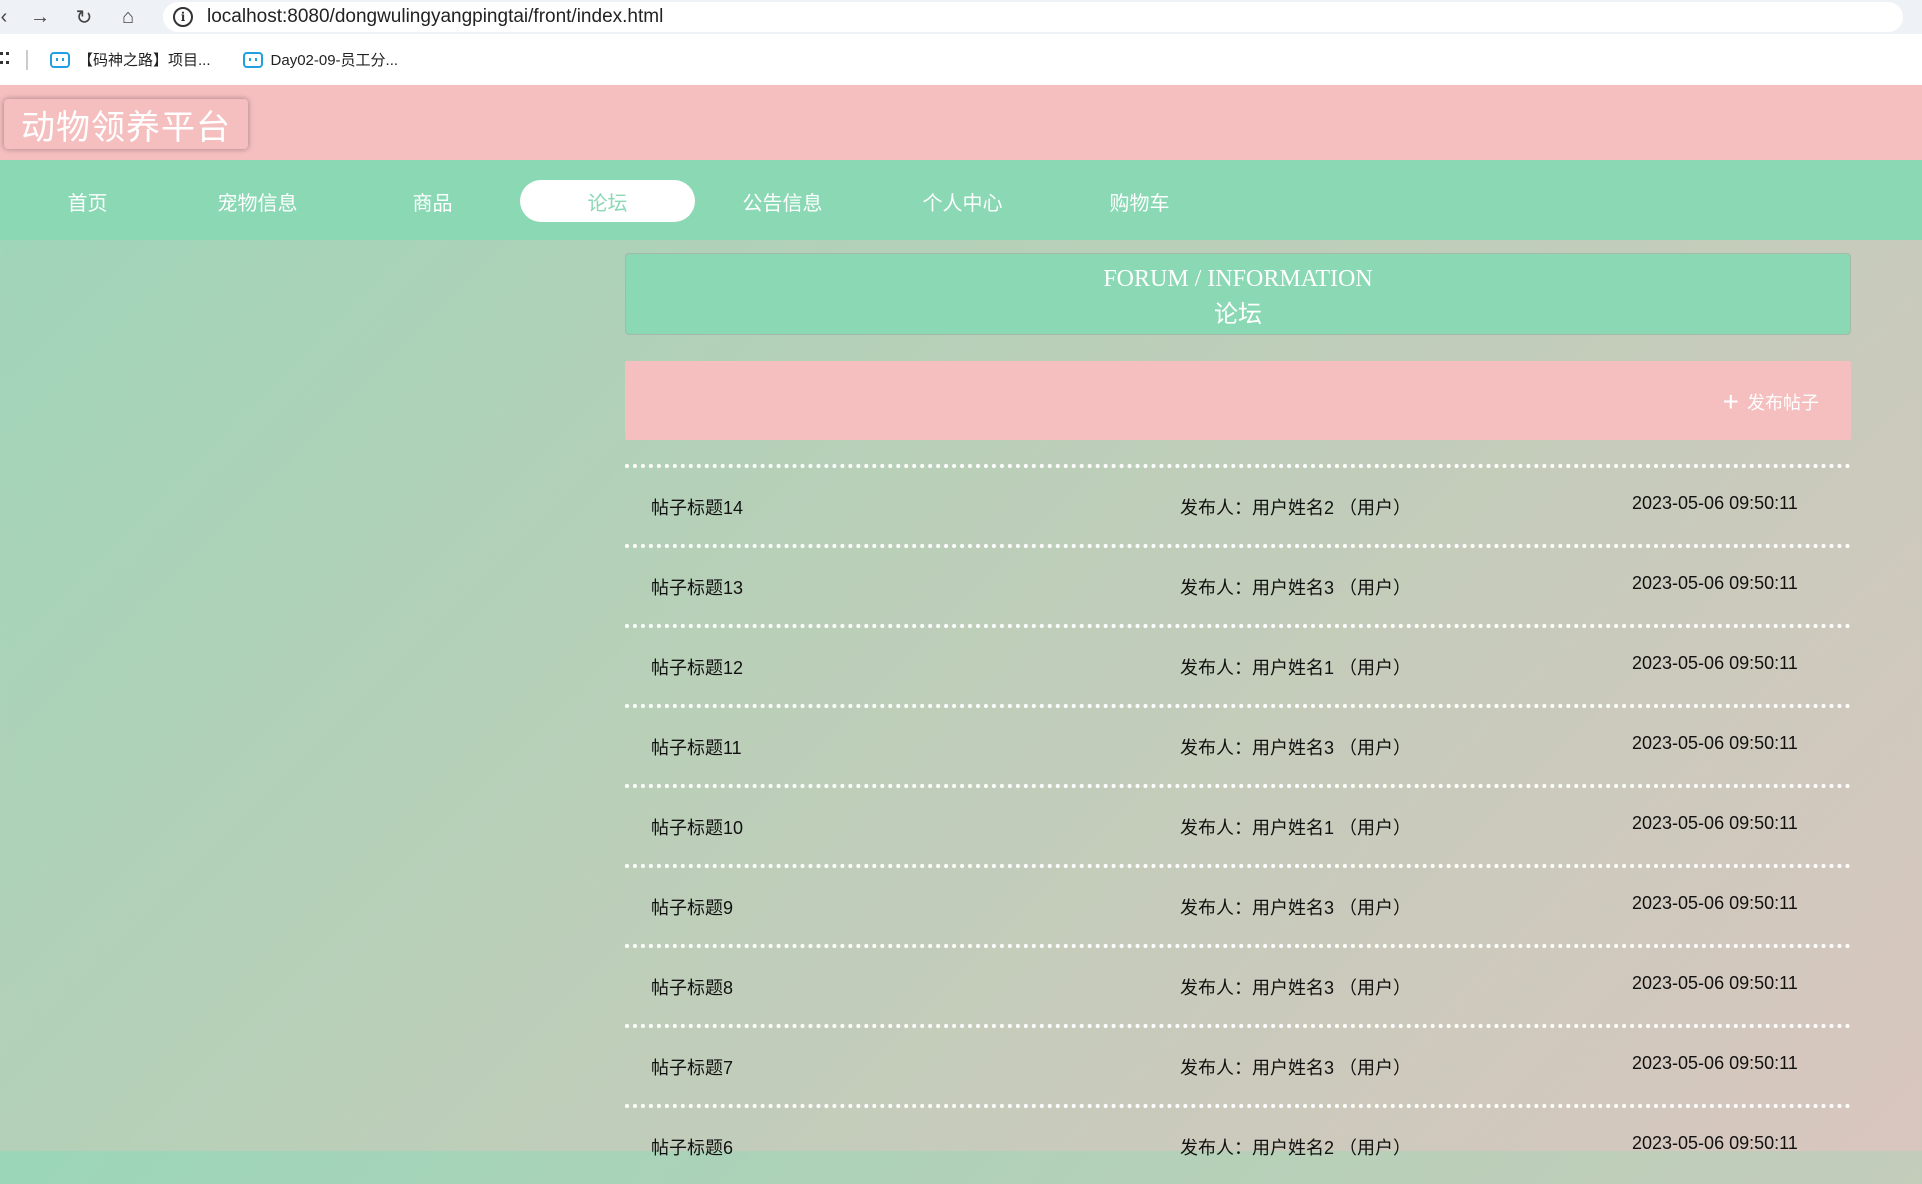 The image size is (1922, 1184). What do you see at coordinates (27, 59) in the screenshot?
I see `bookmark-separator` at bounding box center [27, 59].